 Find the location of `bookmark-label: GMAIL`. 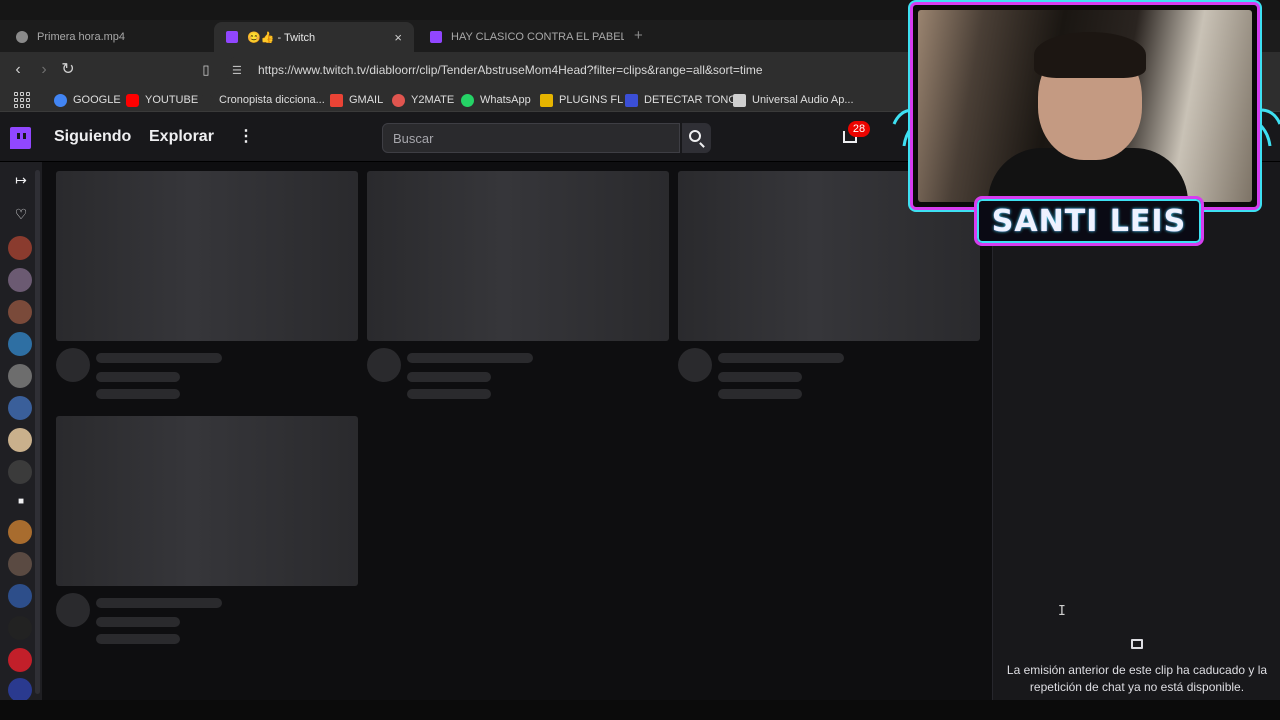

bookmark-label: GMAIL is located at coordinates (366, 100).